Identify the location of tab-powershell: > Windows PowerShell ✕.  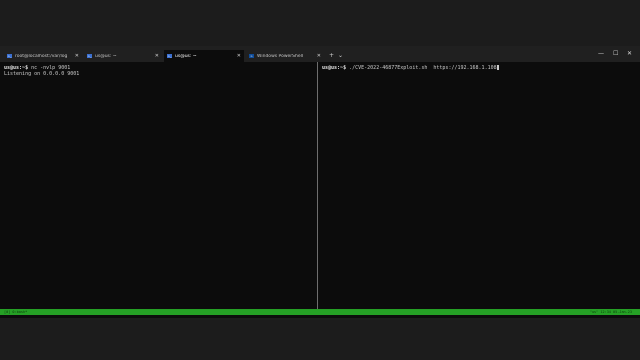
(285, 56).